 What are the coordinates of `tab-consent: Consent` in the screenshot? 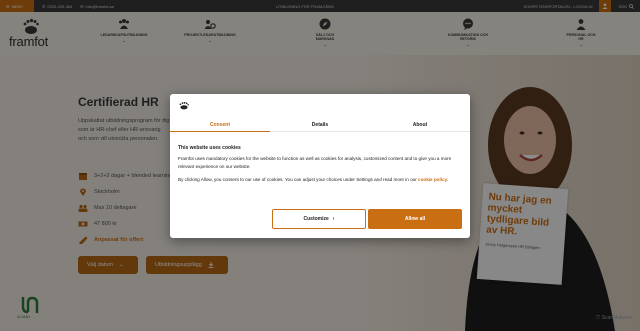 It's located at (220, 126).